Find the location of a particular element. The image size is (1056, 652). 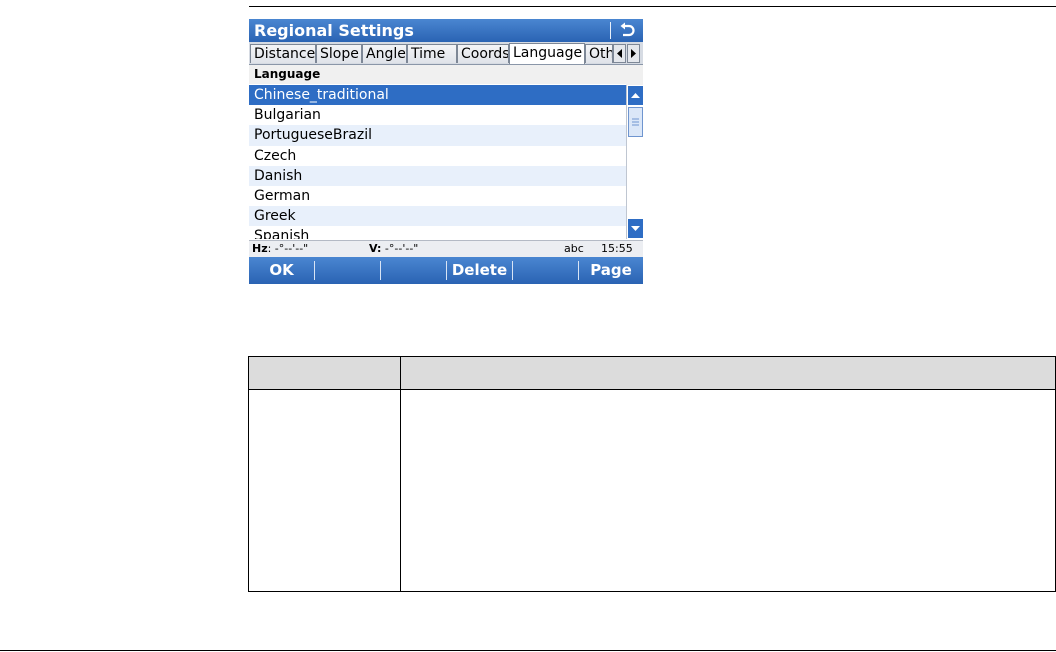

tab-coords: Coords is located at coordinates (483, 53).